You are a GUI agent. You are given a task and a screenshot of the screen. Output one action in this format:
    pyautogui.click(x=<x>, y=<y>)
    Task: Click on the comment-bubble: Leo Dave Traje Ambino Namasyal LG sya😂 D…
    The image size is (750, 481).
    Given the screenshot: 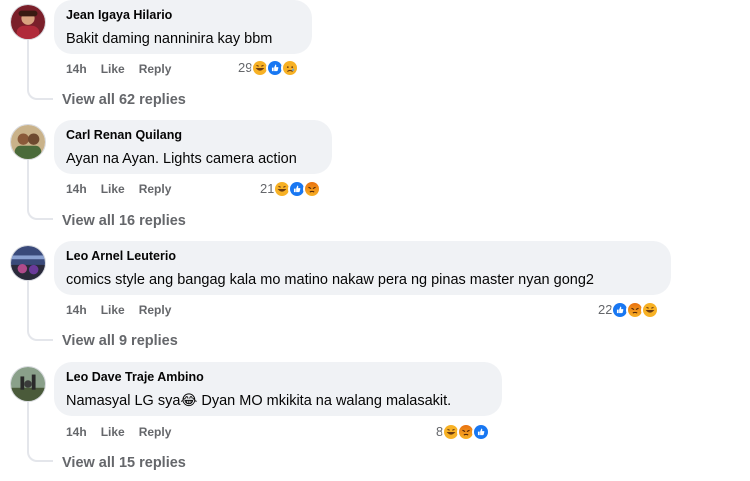 What is the action you would take?
    pyautogui.click(x=278, y=389)
    